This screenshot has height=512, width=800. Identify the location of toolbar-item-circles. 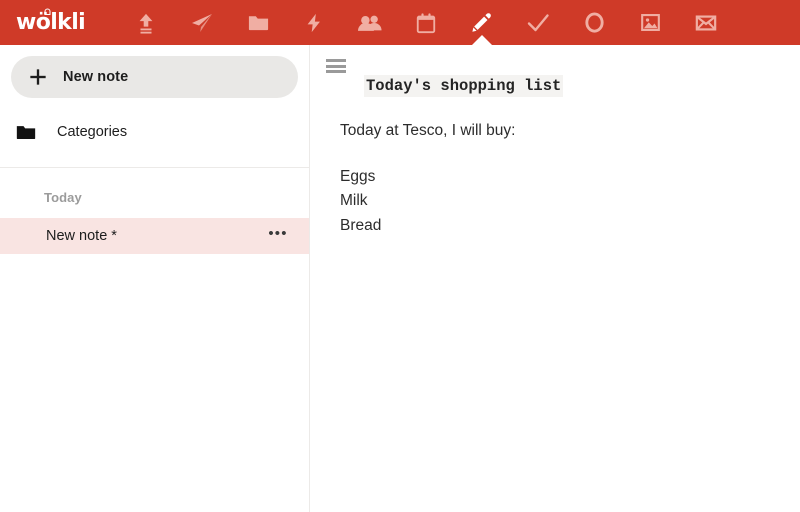
(594, 22).